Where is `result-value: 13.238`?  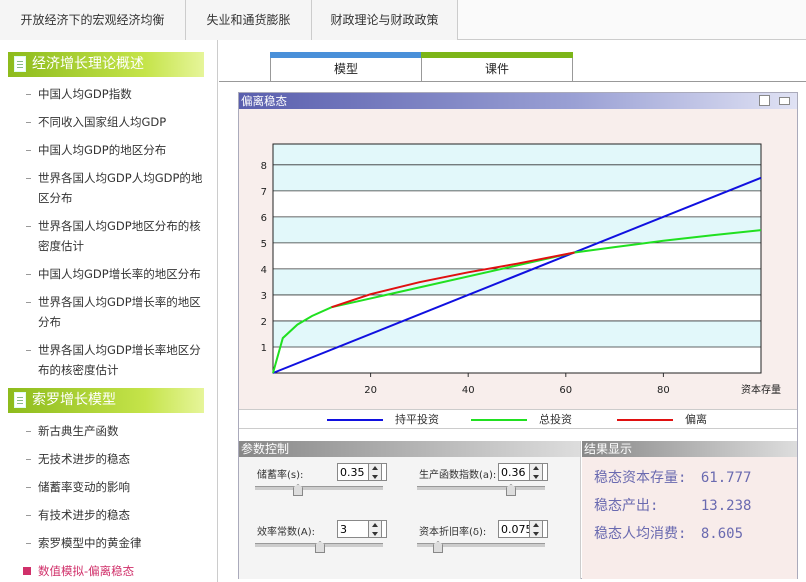 result-value: 13.238 is located at coordinates (726, 506).